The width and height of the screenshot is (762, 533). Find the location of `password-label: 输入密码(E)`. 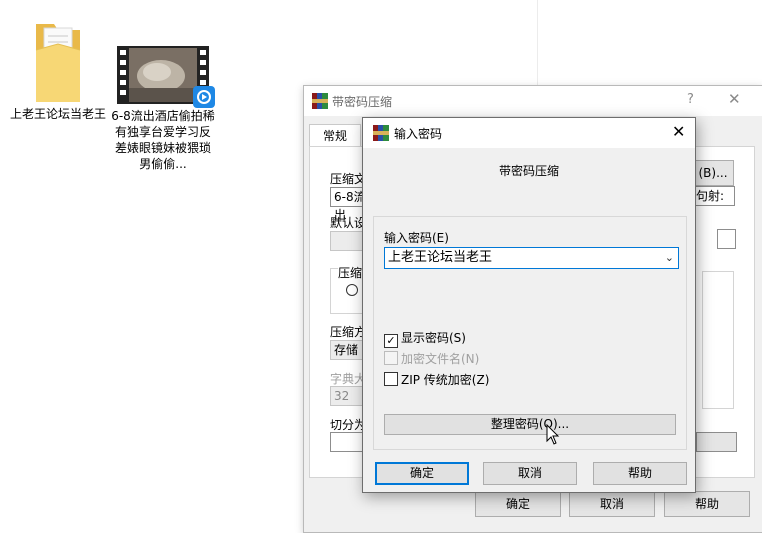

password-label: 输入密码(E) is located at coordinates (416, 238).